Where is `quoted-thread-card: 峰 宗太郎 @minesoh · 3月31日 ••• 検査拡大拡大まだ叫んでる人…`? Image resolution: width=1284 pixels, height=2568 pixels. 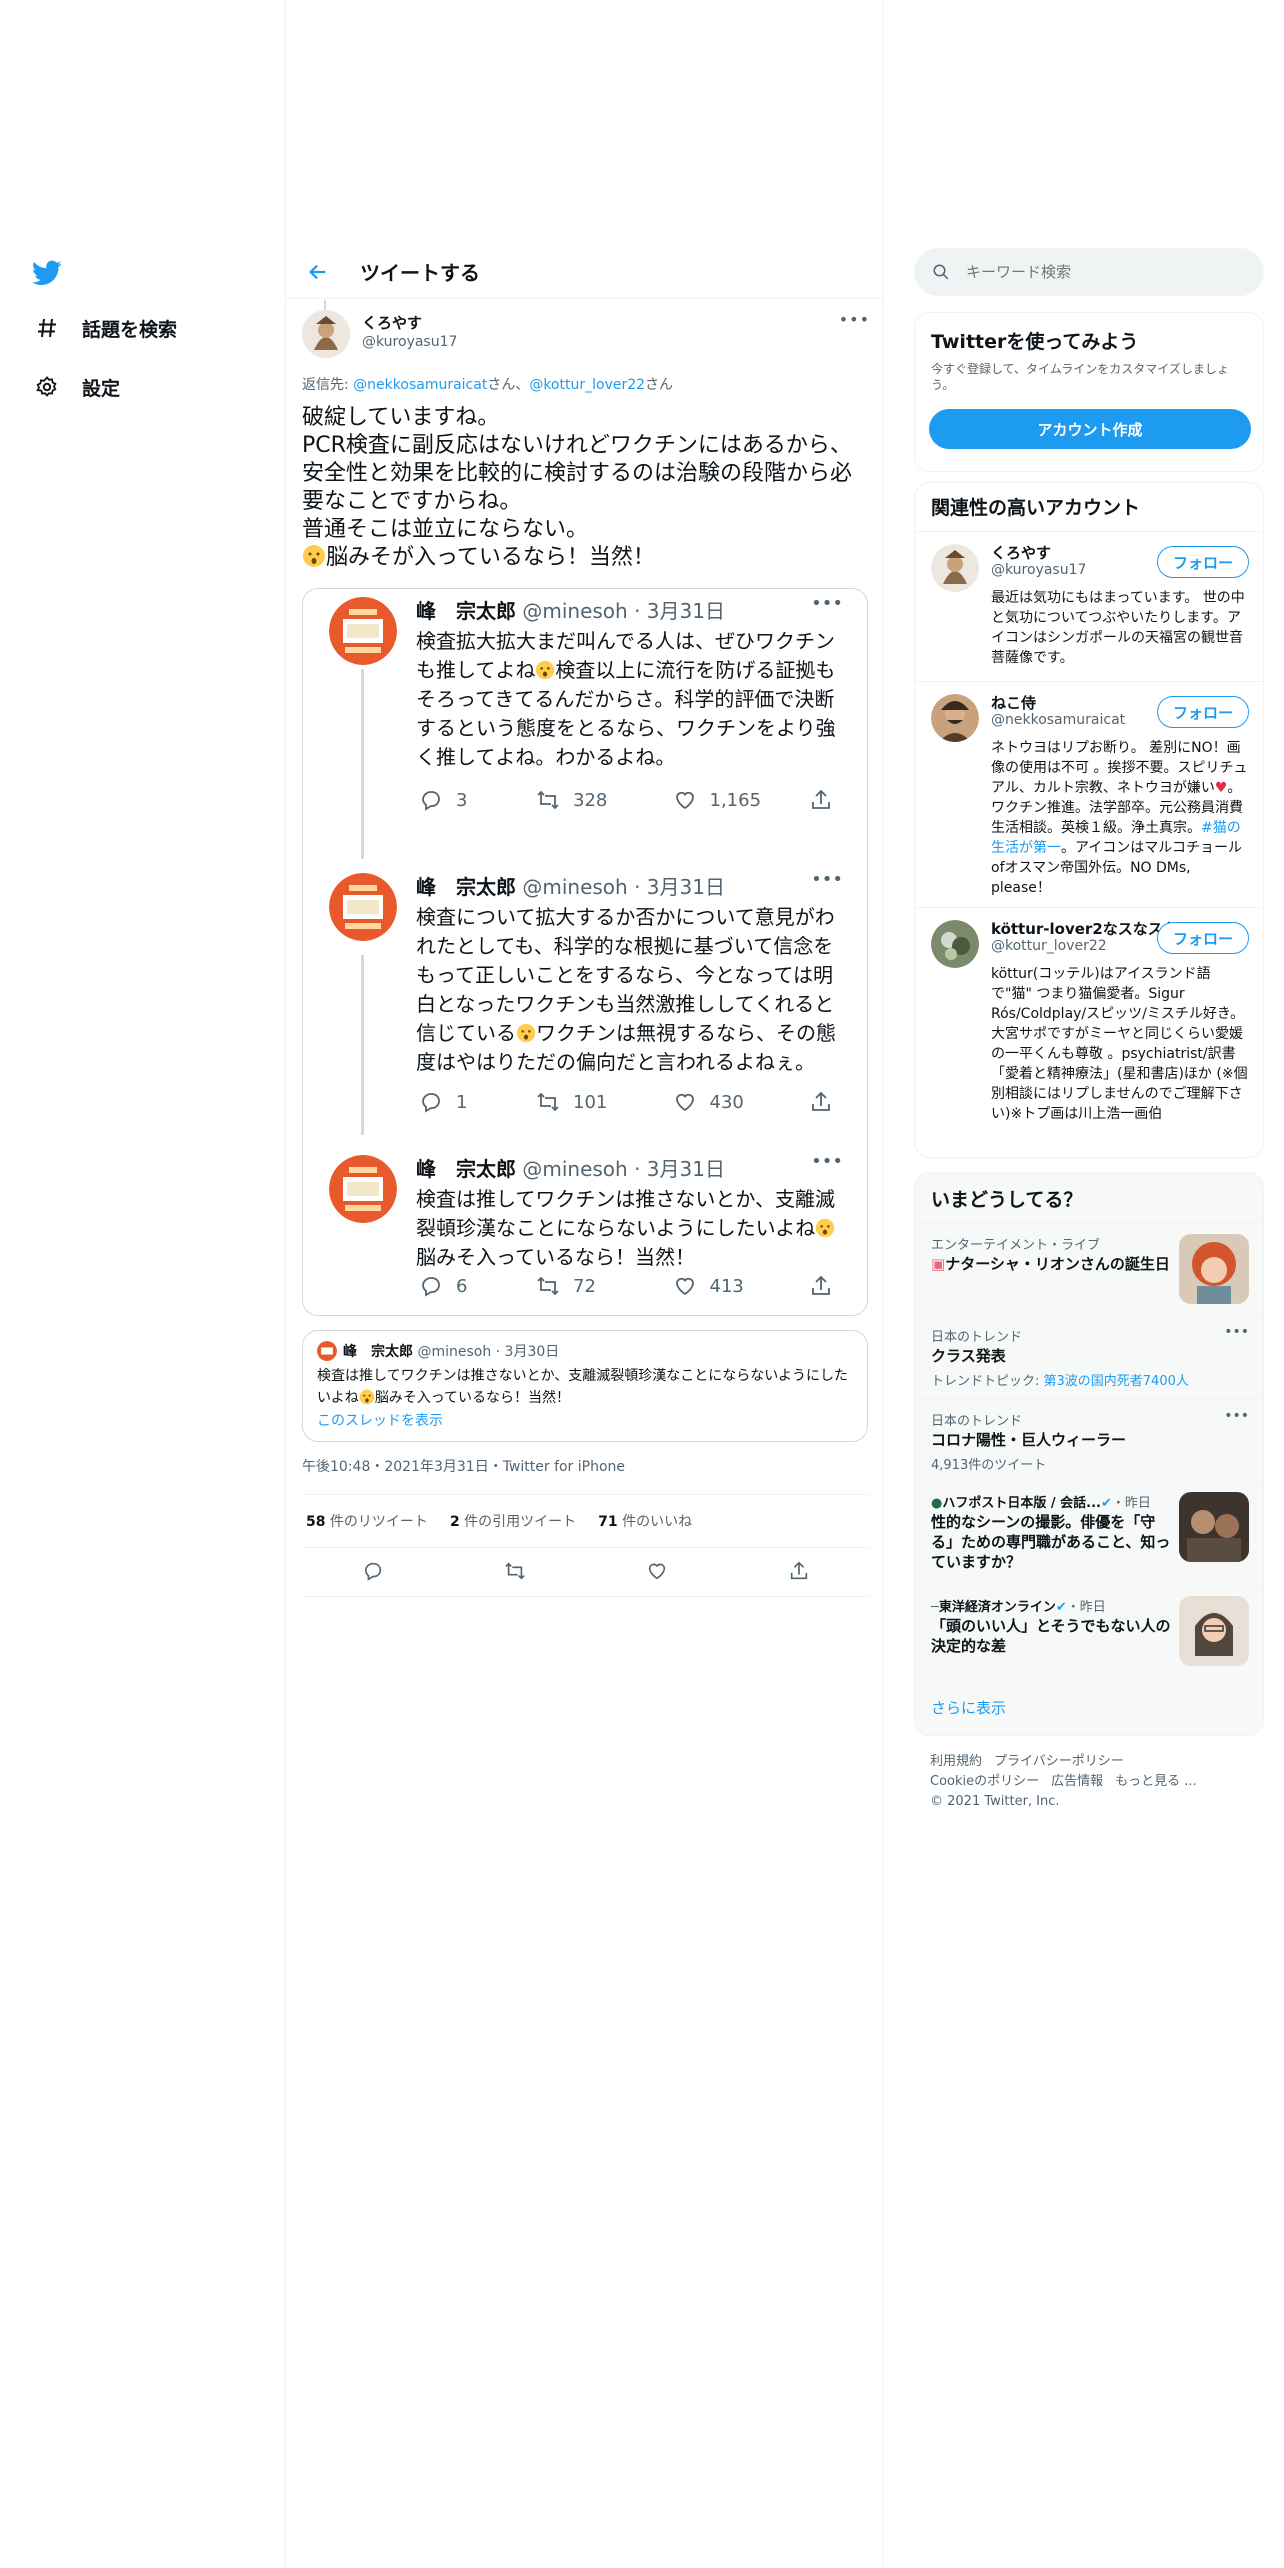 quoted-thread-card: 峰 宗太郎 @minesoh · 3月31日 ••• 検査拡大拡大まだ叫んでる人… is located at coordinates (585, 952).